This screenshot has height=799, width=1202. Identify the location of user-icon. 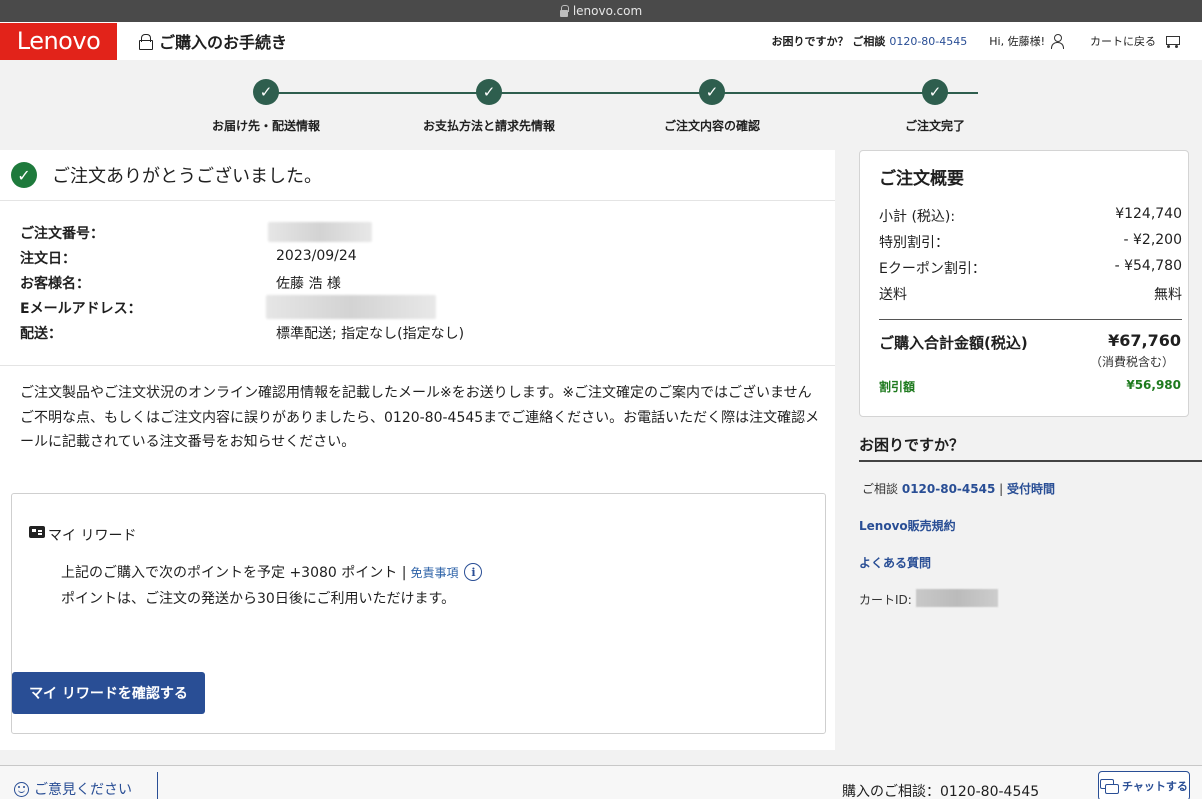
(1057, 41).